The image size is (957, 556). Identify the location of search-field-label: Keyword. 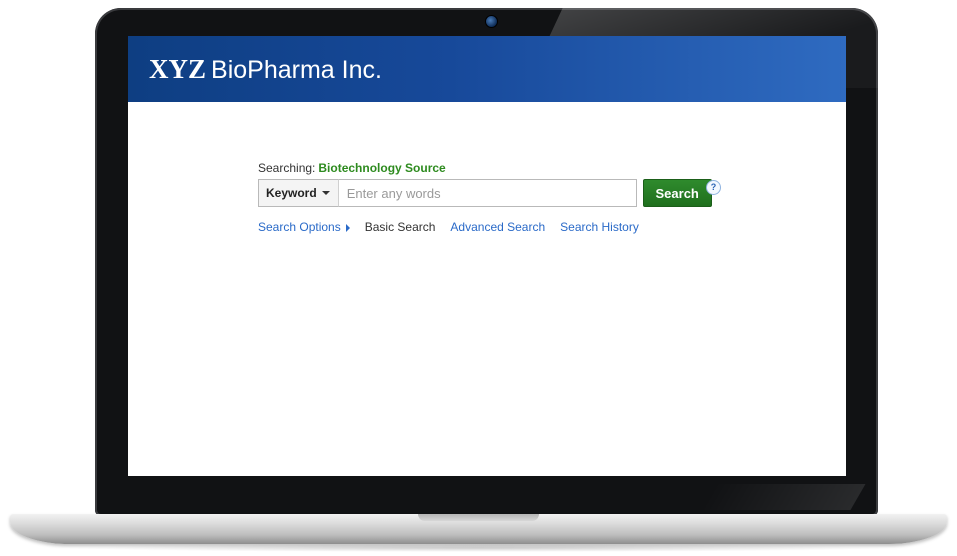
(291, 193).